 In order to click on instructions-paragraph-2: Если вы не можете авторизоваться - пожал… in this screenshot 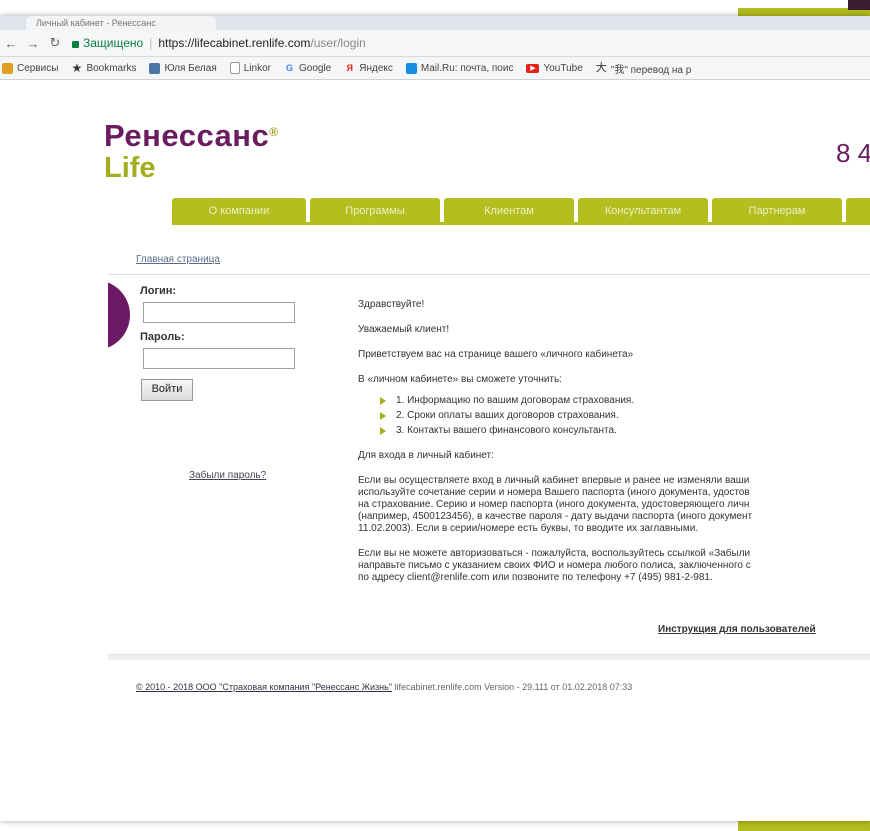, I will do `click(554, 565)`.